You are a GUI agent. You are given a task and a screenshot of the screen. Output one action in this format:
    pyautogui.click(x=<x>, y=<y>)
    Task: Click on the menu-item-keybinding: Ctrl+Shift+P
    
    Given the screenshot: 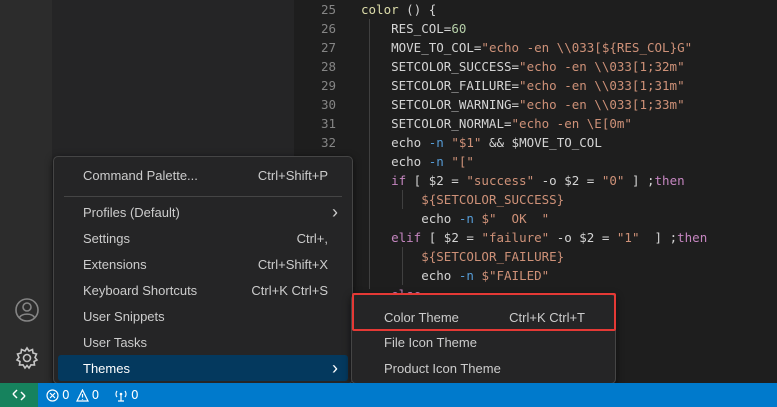 What is the action you would take?
    pyautogui.click(x=292, y=175)
    